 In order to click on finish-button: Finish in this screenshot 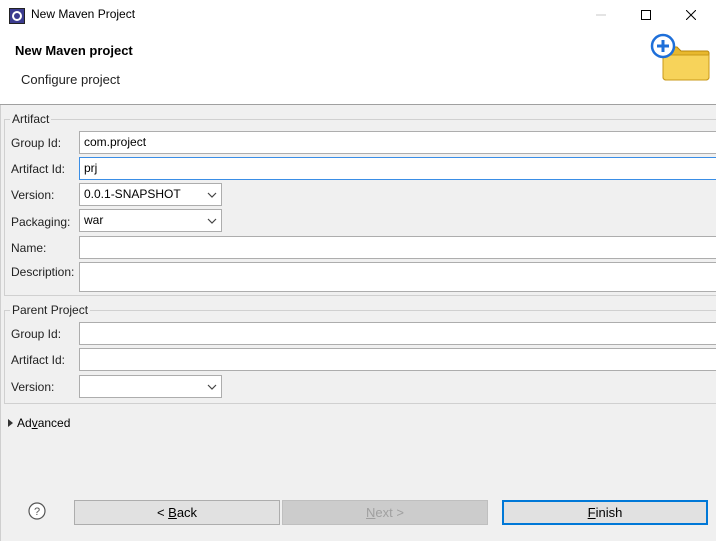, I will do `click(605, 512)`.